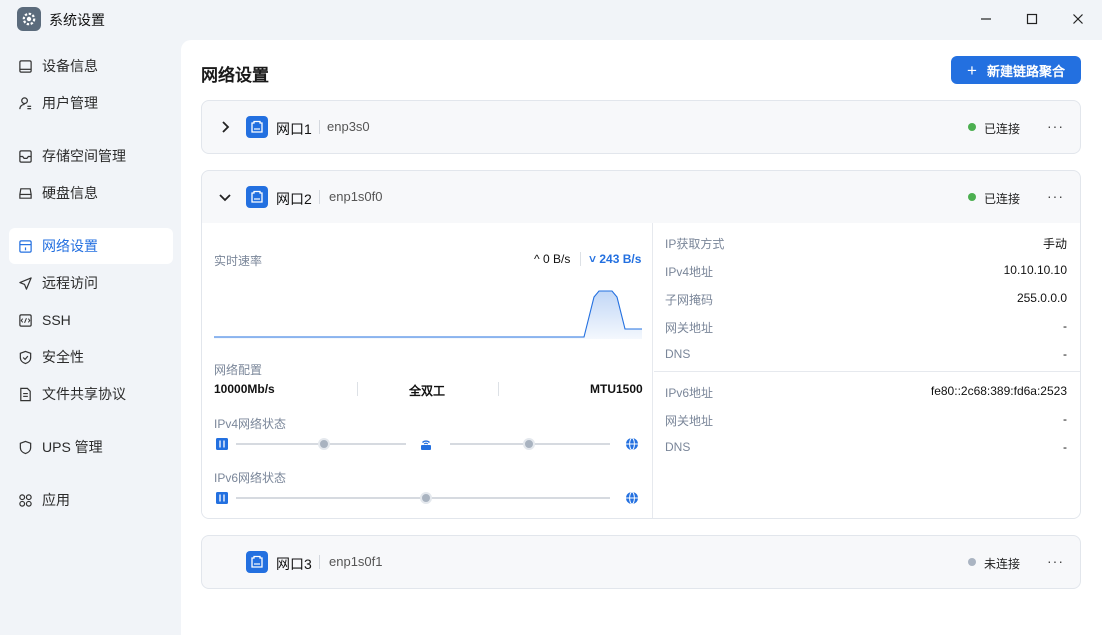 This screenshot has width=1102, height=635. What do you see at coordinates (250, 478) in the screenshot?
I see `ipv6-state-label: IPv6网络状态` at bounding box center [250, 478].